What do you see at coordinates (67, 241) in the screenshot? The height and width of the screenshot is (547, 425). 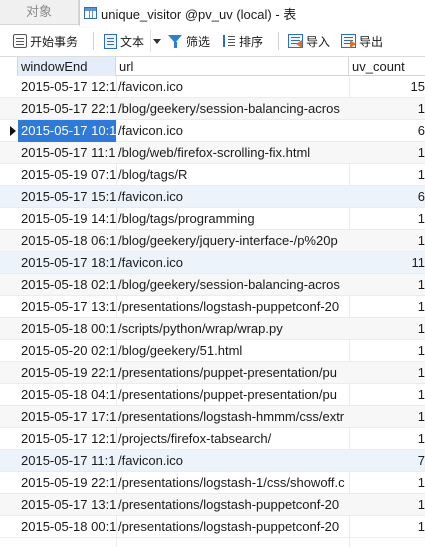 I see `cell-window-end: 2015-05-18 06:1` at bounding box center [67, 241].